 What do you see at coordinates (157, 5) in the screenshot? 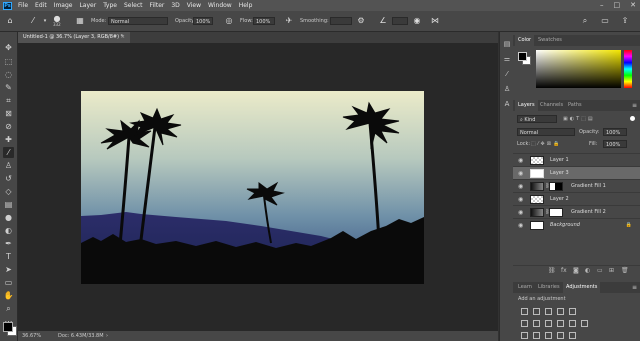
I see `menu-filter: Filter` at bounding box center [157, 5].